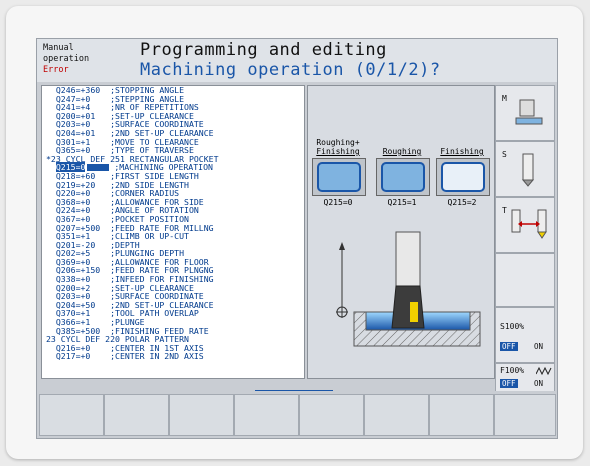 Image resolution: width=590 pixels, height=466 pixels. What do you see at coordinates (290, 70) in the screenshot?
I see `dialog-prompt: Machining operation (0/1/2)?` at bounding box center [290, 70].